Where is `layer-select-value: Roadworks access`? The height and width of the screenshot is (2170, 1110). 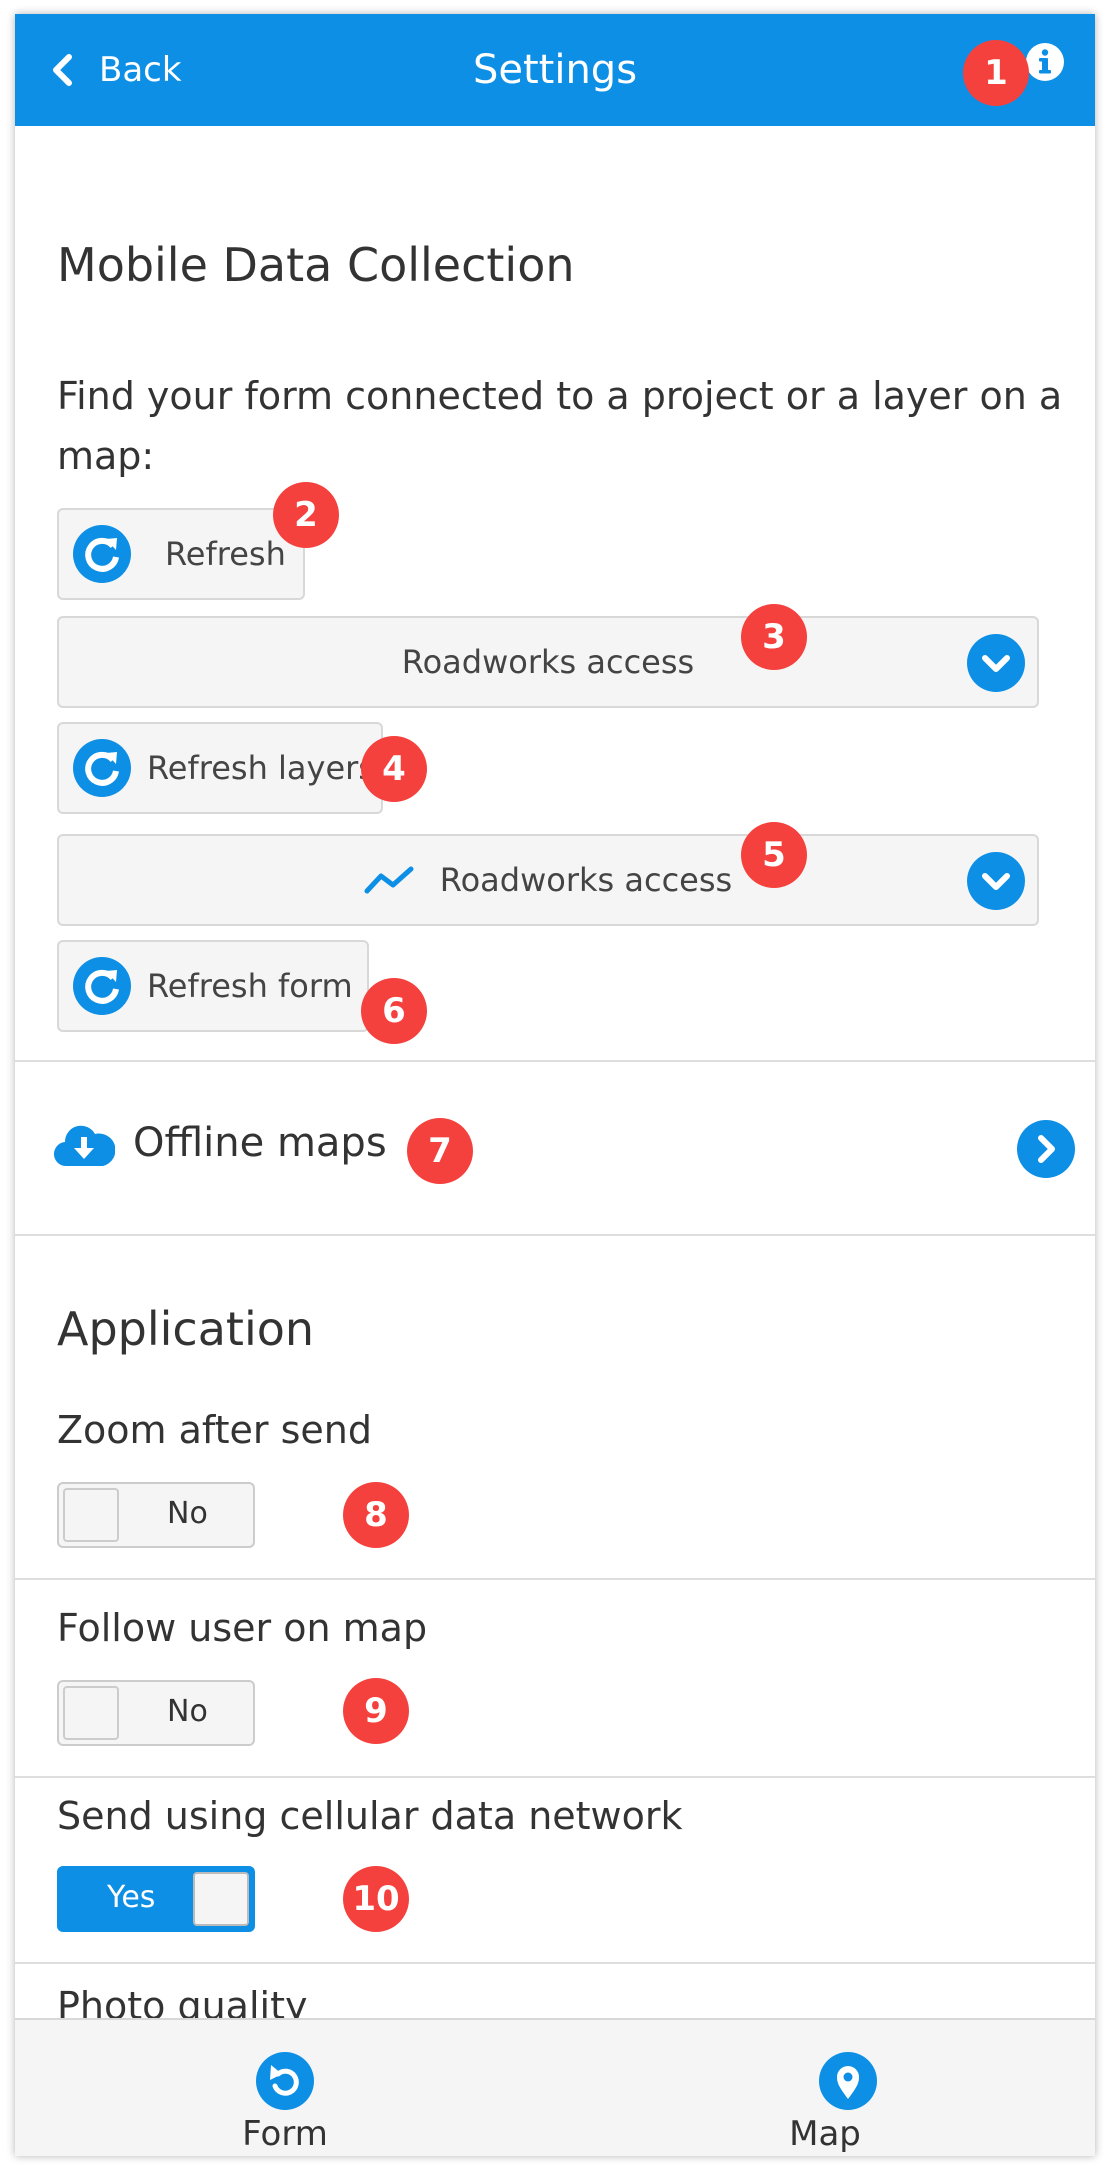 layer-select-value: Roadworks access is located at coordinates (586, 880).